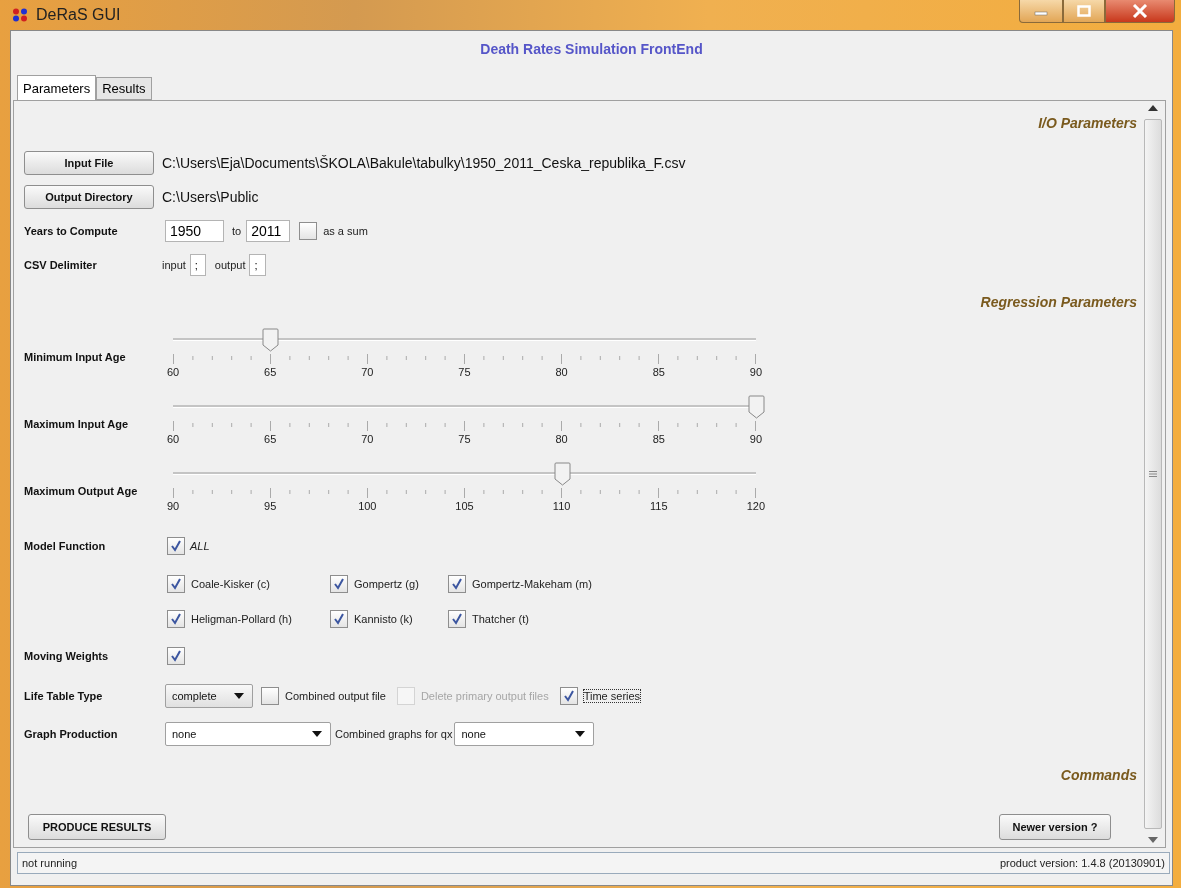 This screenshot has height=888, width=1181. I want to click on checkbox-label: Thatcher (t), so click(500, 619).